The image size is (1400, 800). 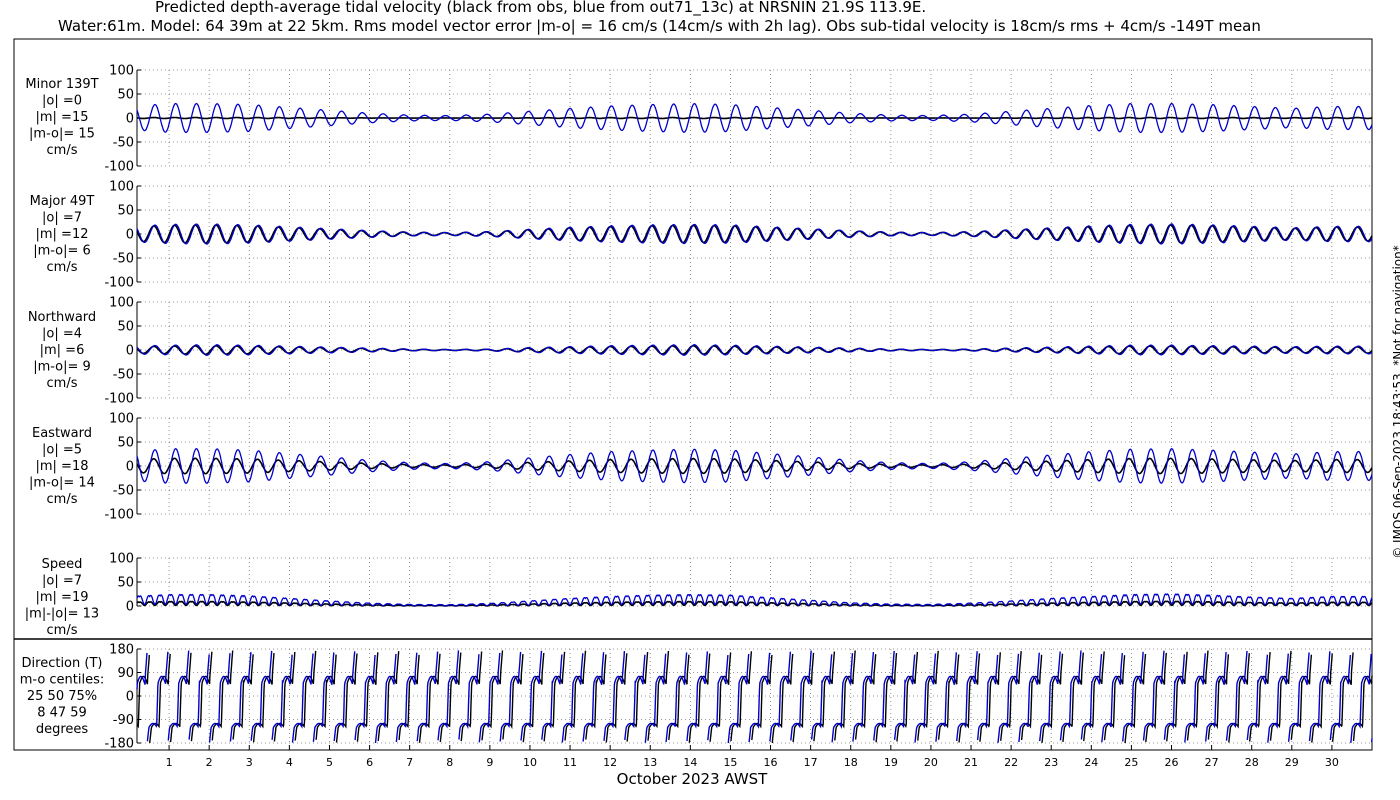 I want to click on panel-label: |o| =0, so click(x=62, y=101).